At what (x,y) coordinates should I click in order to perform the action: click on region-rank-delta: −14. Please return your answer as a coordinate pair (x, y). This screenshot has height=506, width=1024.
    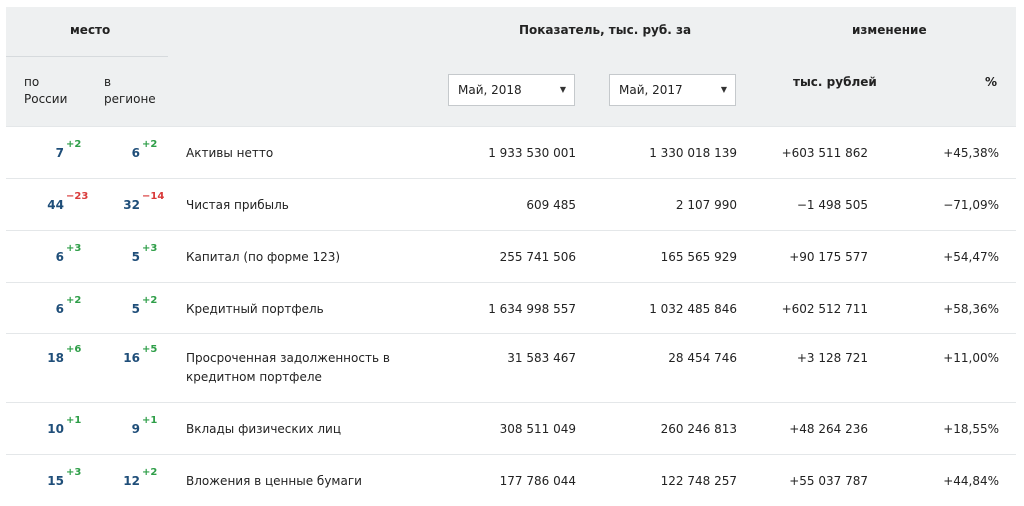
    Looking at the image, I should click on (153, 196).